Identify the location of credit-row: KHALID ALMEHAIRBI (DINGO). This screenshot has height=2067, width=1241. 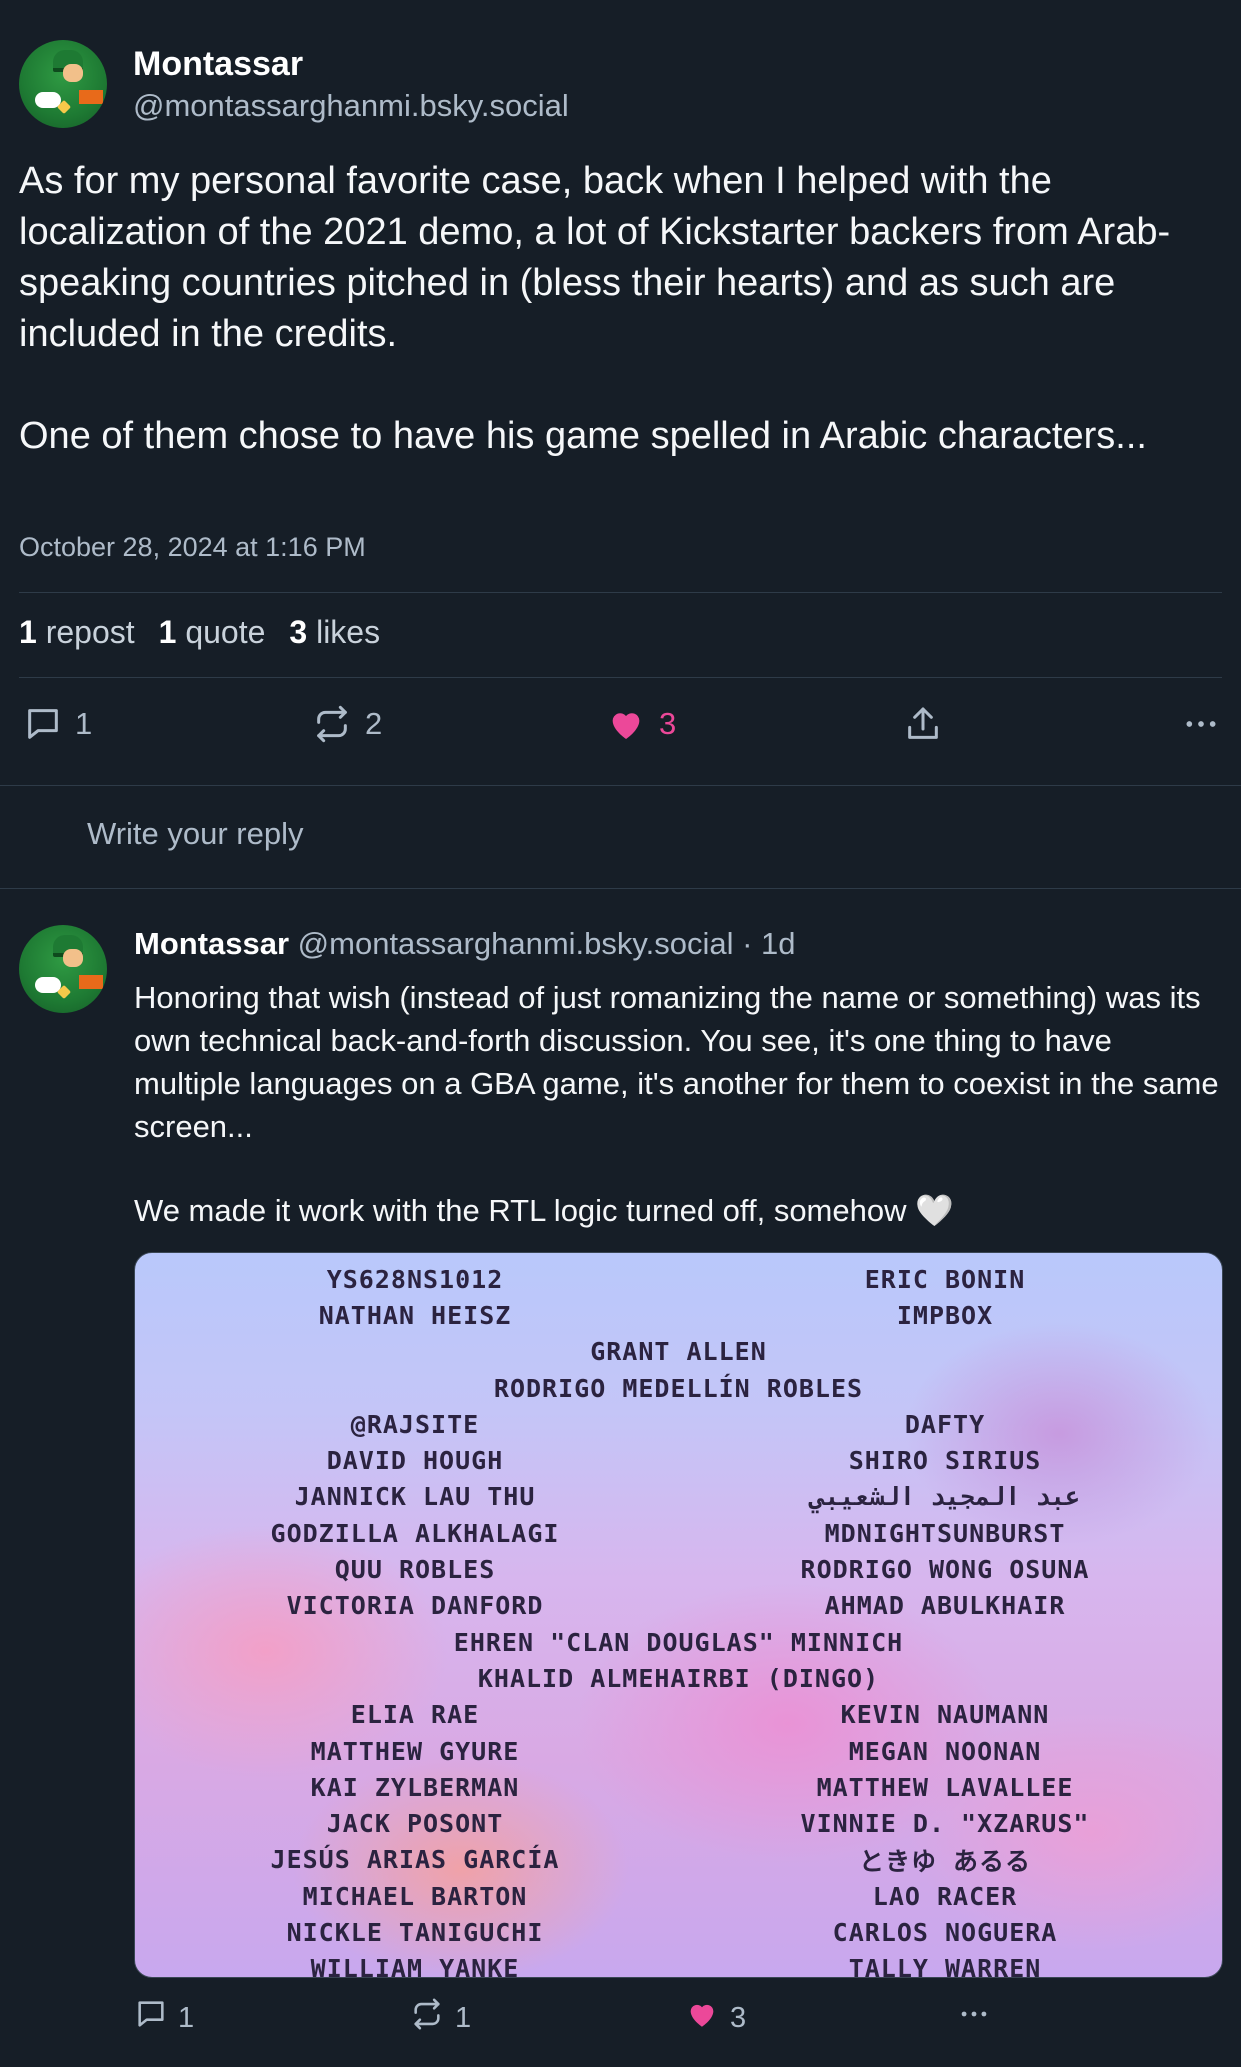
(678, 1678).